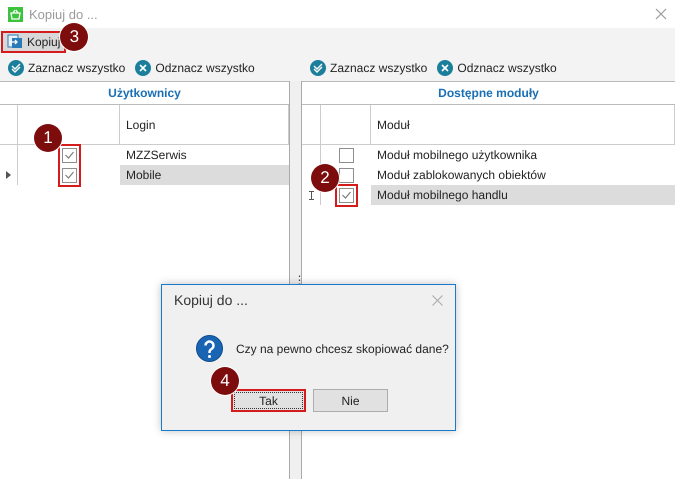 Image resolution: width=675 pixels, height=479 pixels. What do you see at coordinates (204, 125) in the screenshot?
I see `column-header: Login` at bounding box center [204, 125].